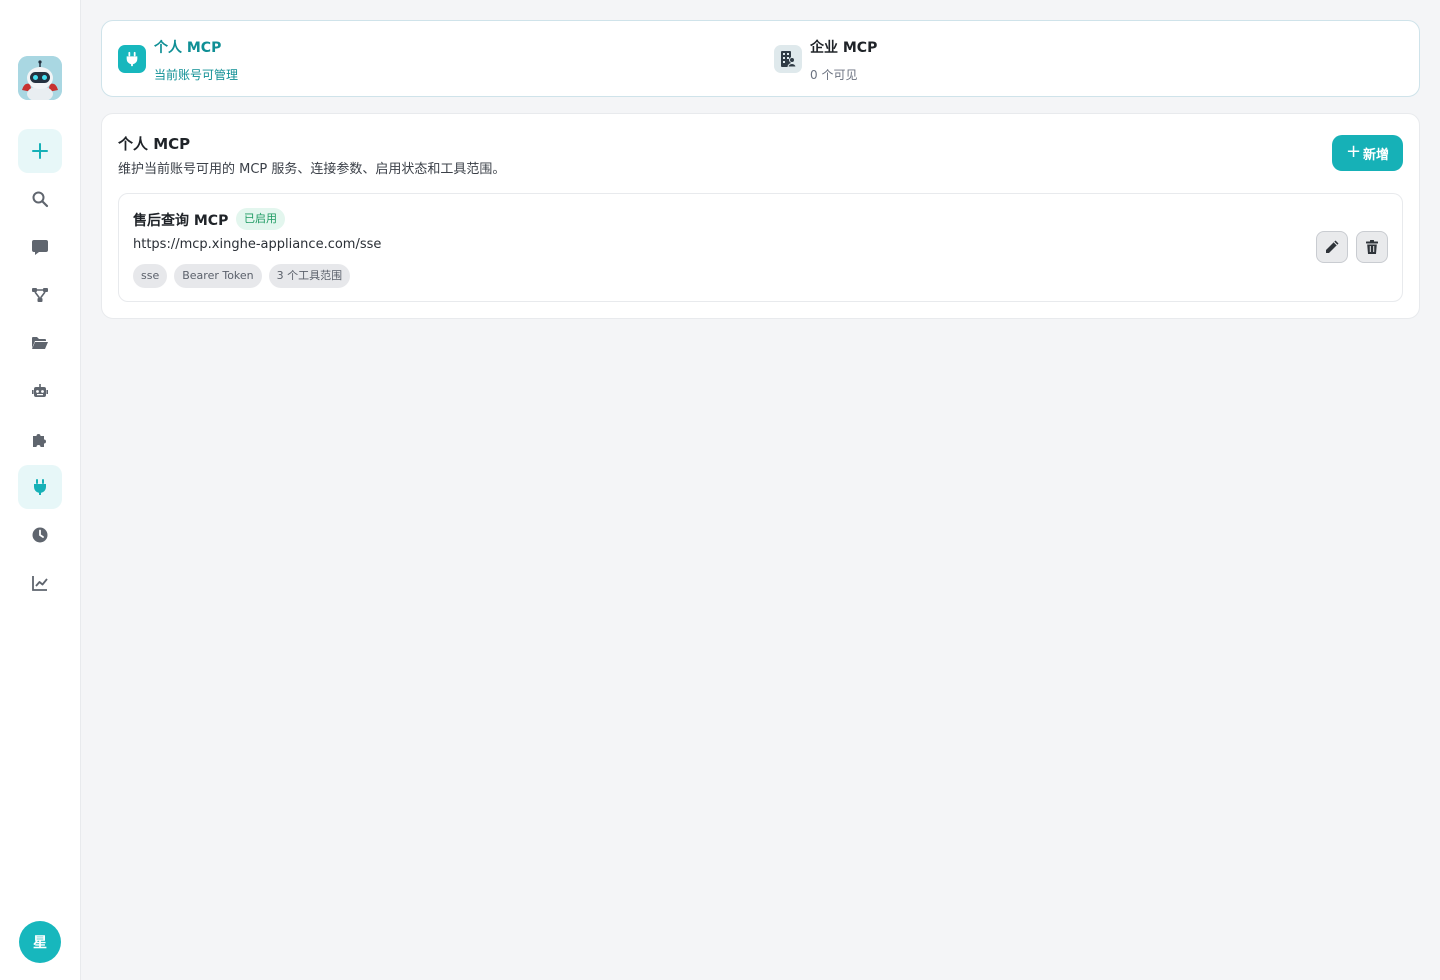 The height and width of the screenshot is (980, 1440). Describe the element at coordinates (844, 48) in the screenshot. I see `enterprise-mcp-title: 企业 MCP` at that location.